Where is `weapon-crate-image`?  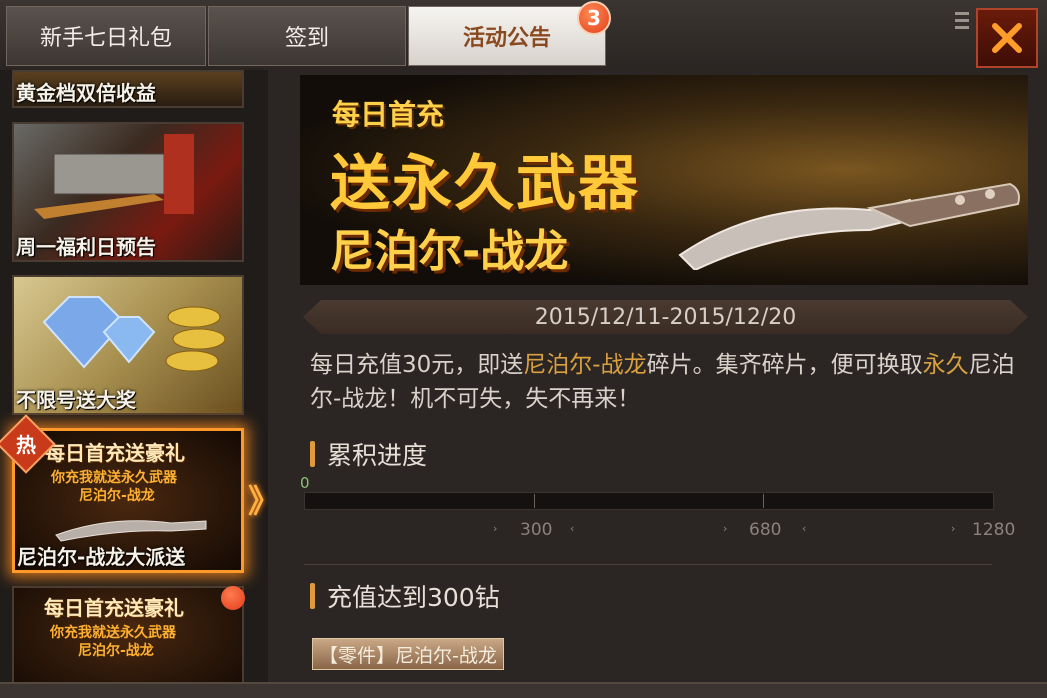
weapon-crate-image is located at coordinates (114, 176).